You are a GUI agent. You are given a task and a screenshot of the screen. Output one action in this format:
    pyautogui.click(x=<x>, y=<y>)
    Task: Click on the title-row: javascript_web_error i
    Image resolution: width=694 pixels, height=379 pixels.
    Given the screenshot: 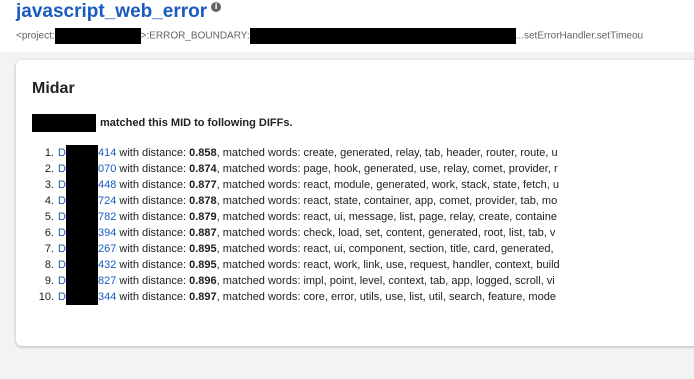 What is the action you would take?
    pyautogui.click(x=119, y=12)
    